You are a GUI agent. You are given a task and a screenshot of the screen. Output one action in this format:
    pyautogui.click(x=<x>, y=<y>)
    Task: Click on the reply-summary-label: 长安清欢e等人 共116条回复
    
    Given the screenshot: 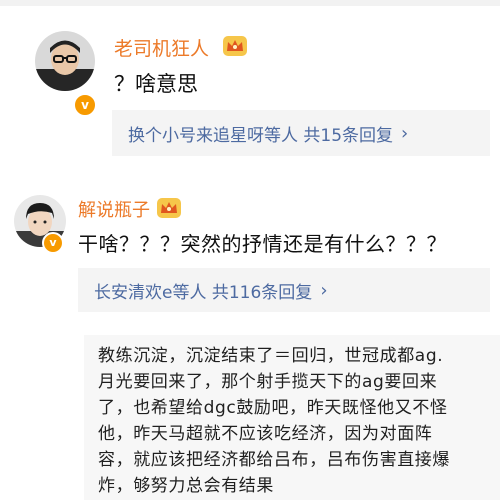 What is the action you would take?
    pyautogui.click(x=203, y=292)
    